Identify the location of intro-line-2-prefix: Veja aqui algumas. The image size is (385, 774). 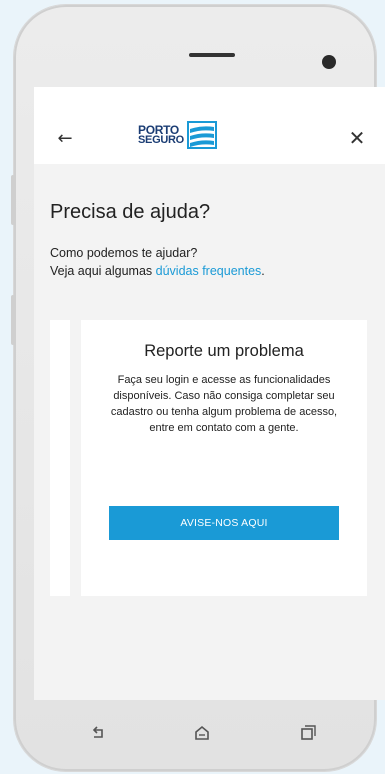
(103, 271).